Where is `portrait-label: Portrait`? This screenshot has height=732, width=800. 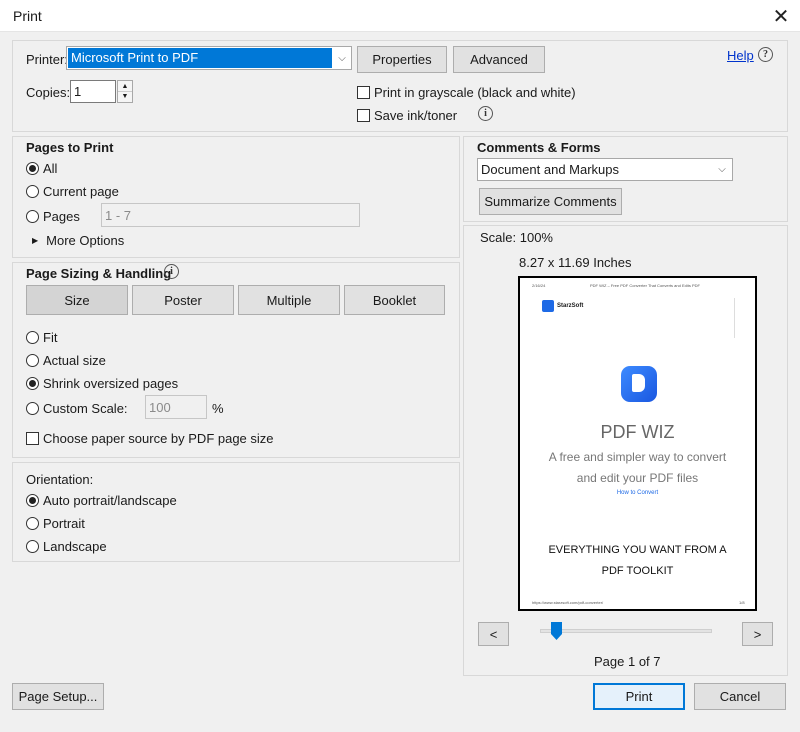 portrait-label: Portrait is located at coordinates (64, 523).